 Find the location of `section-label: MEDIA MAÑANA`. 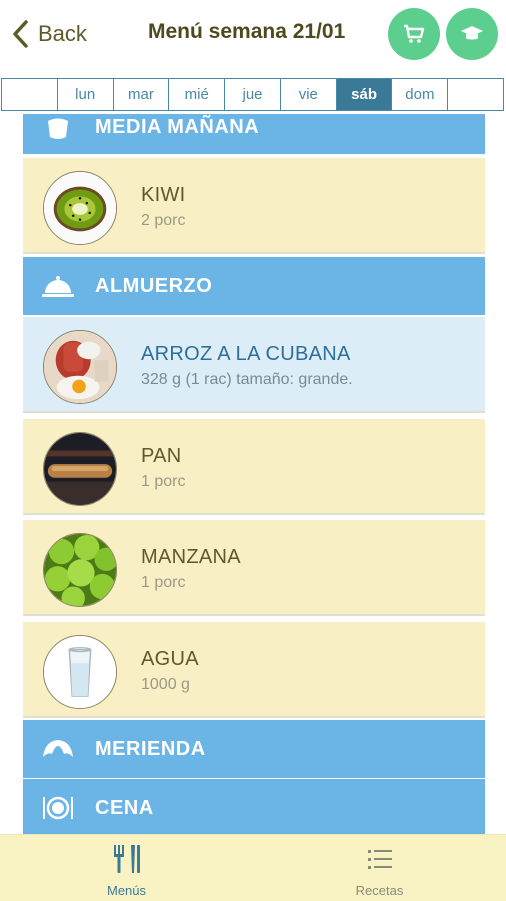

section-label: MEDIA MAÑANA is located at coordinates (177, 126).